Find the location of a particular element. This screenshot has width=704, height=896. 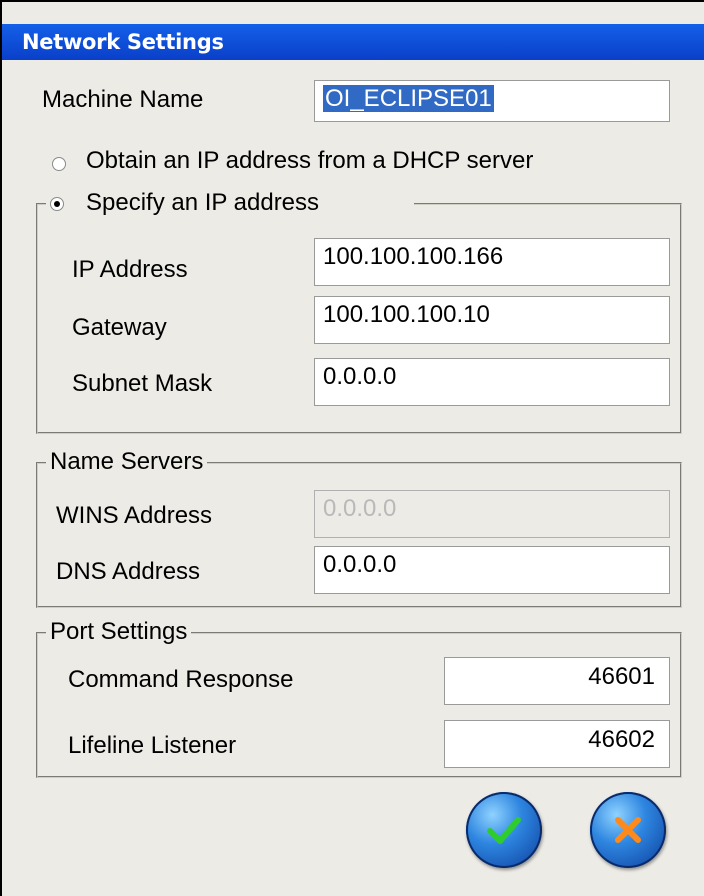

static-ip-radio is located at coordinates (57, 204).